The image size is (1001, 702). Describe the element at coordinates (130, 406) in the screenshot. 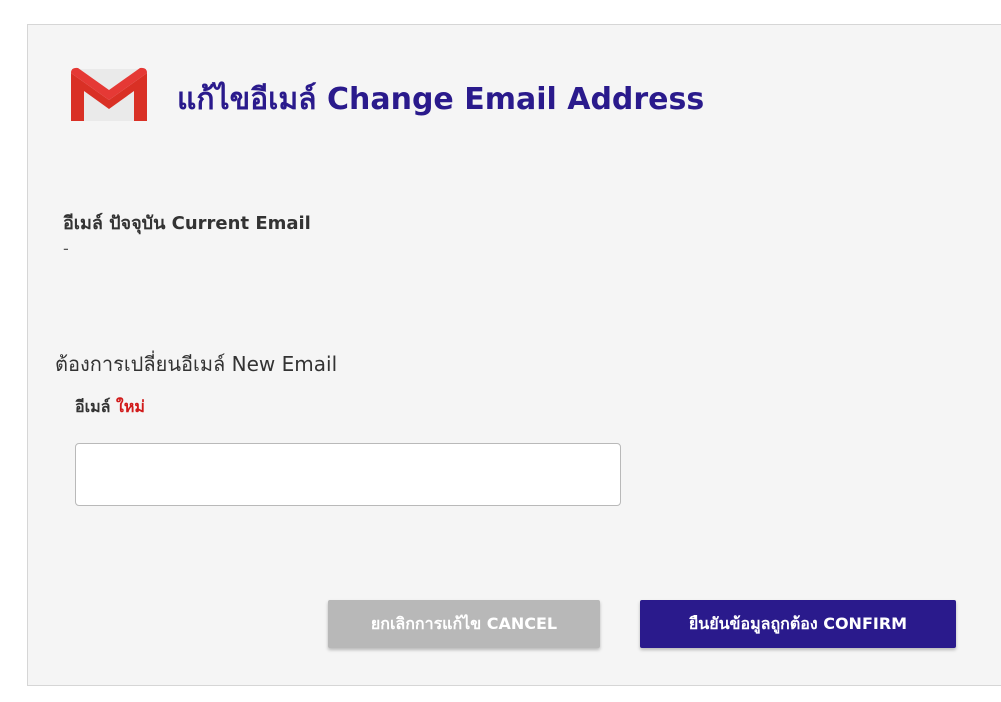

I see `new-email-label-required: ใหม่` at that location.